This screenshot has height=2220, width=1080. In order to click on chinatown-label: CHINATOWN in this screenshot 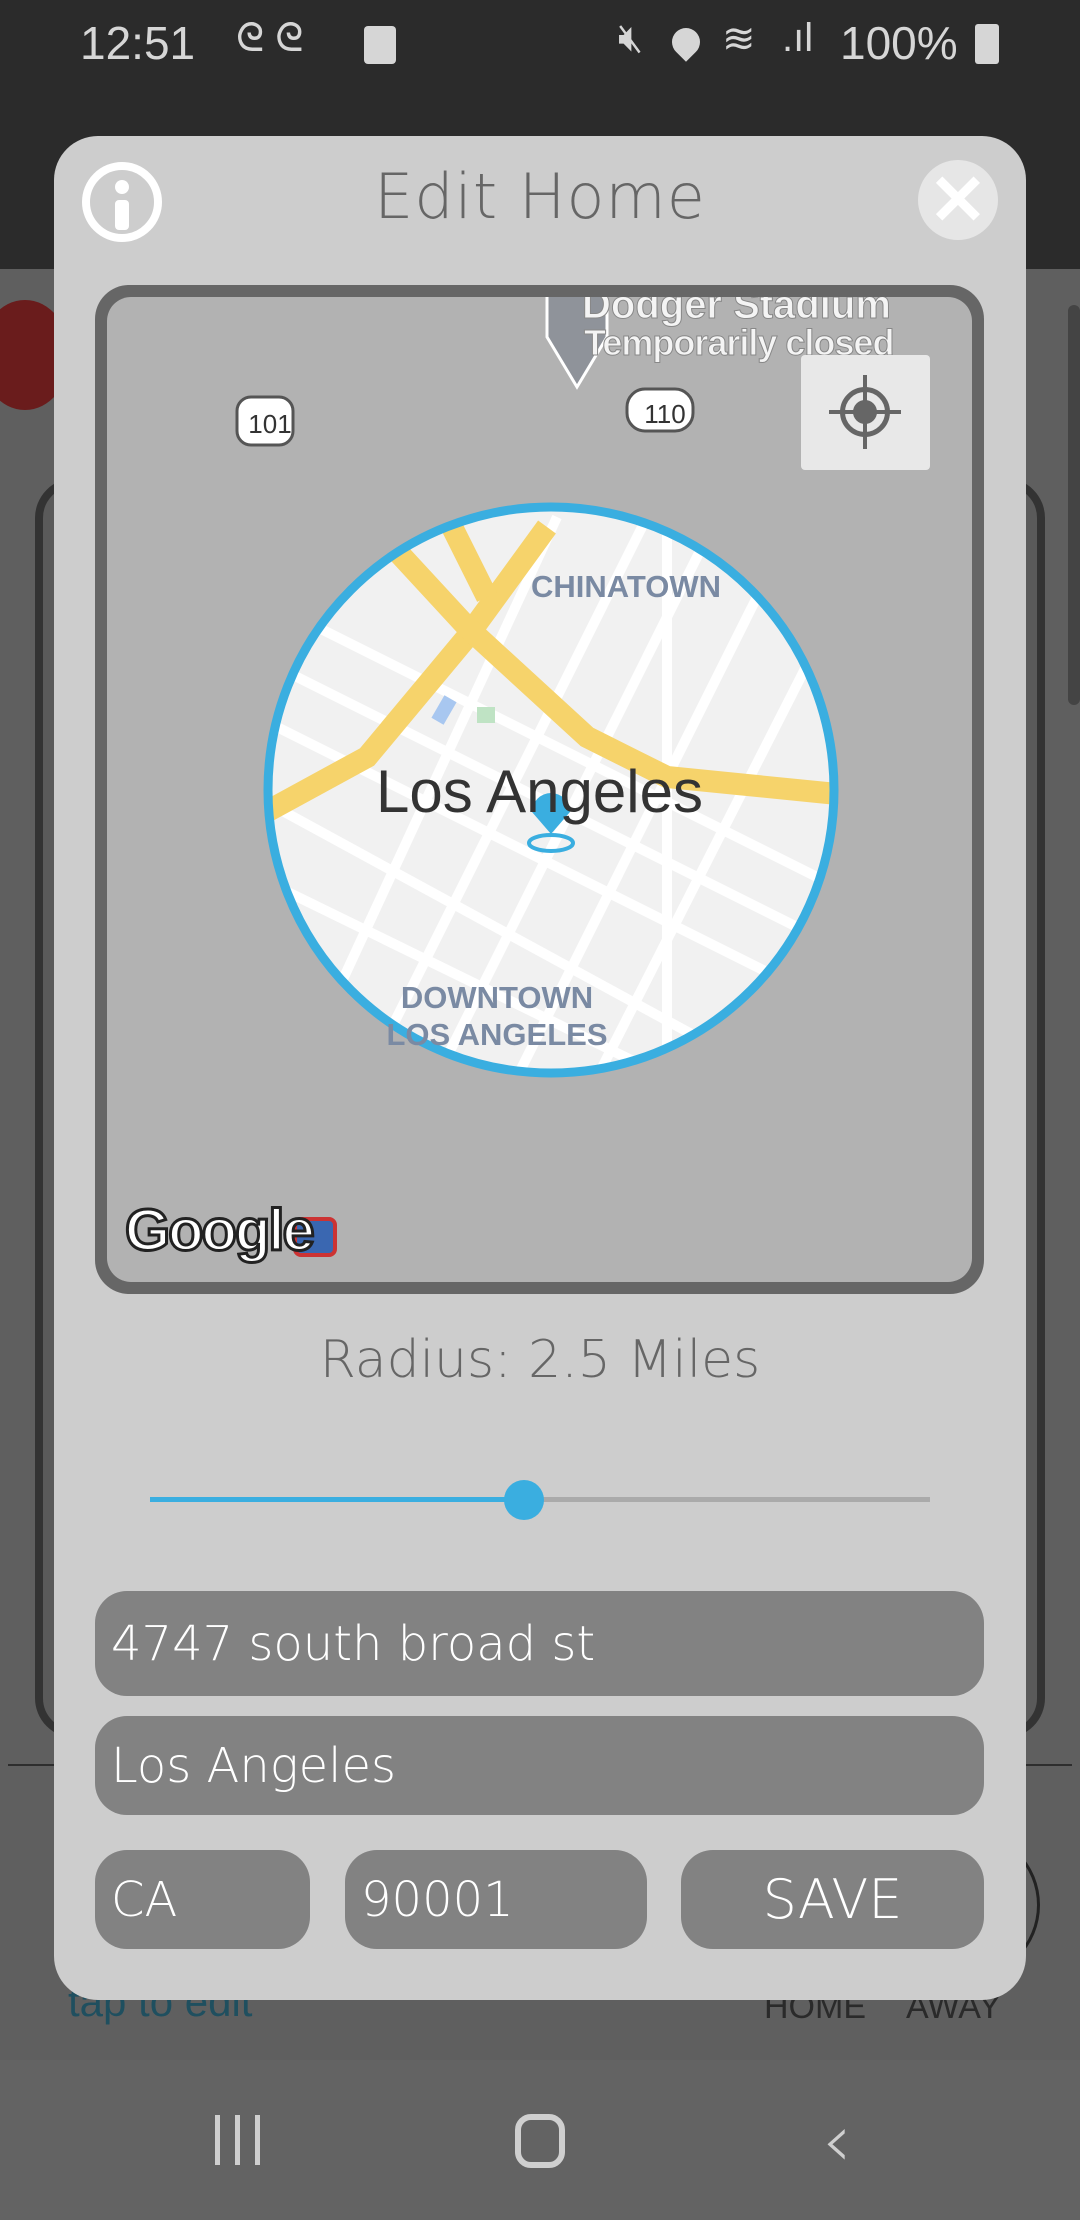, I will do `click(626, 586)`.